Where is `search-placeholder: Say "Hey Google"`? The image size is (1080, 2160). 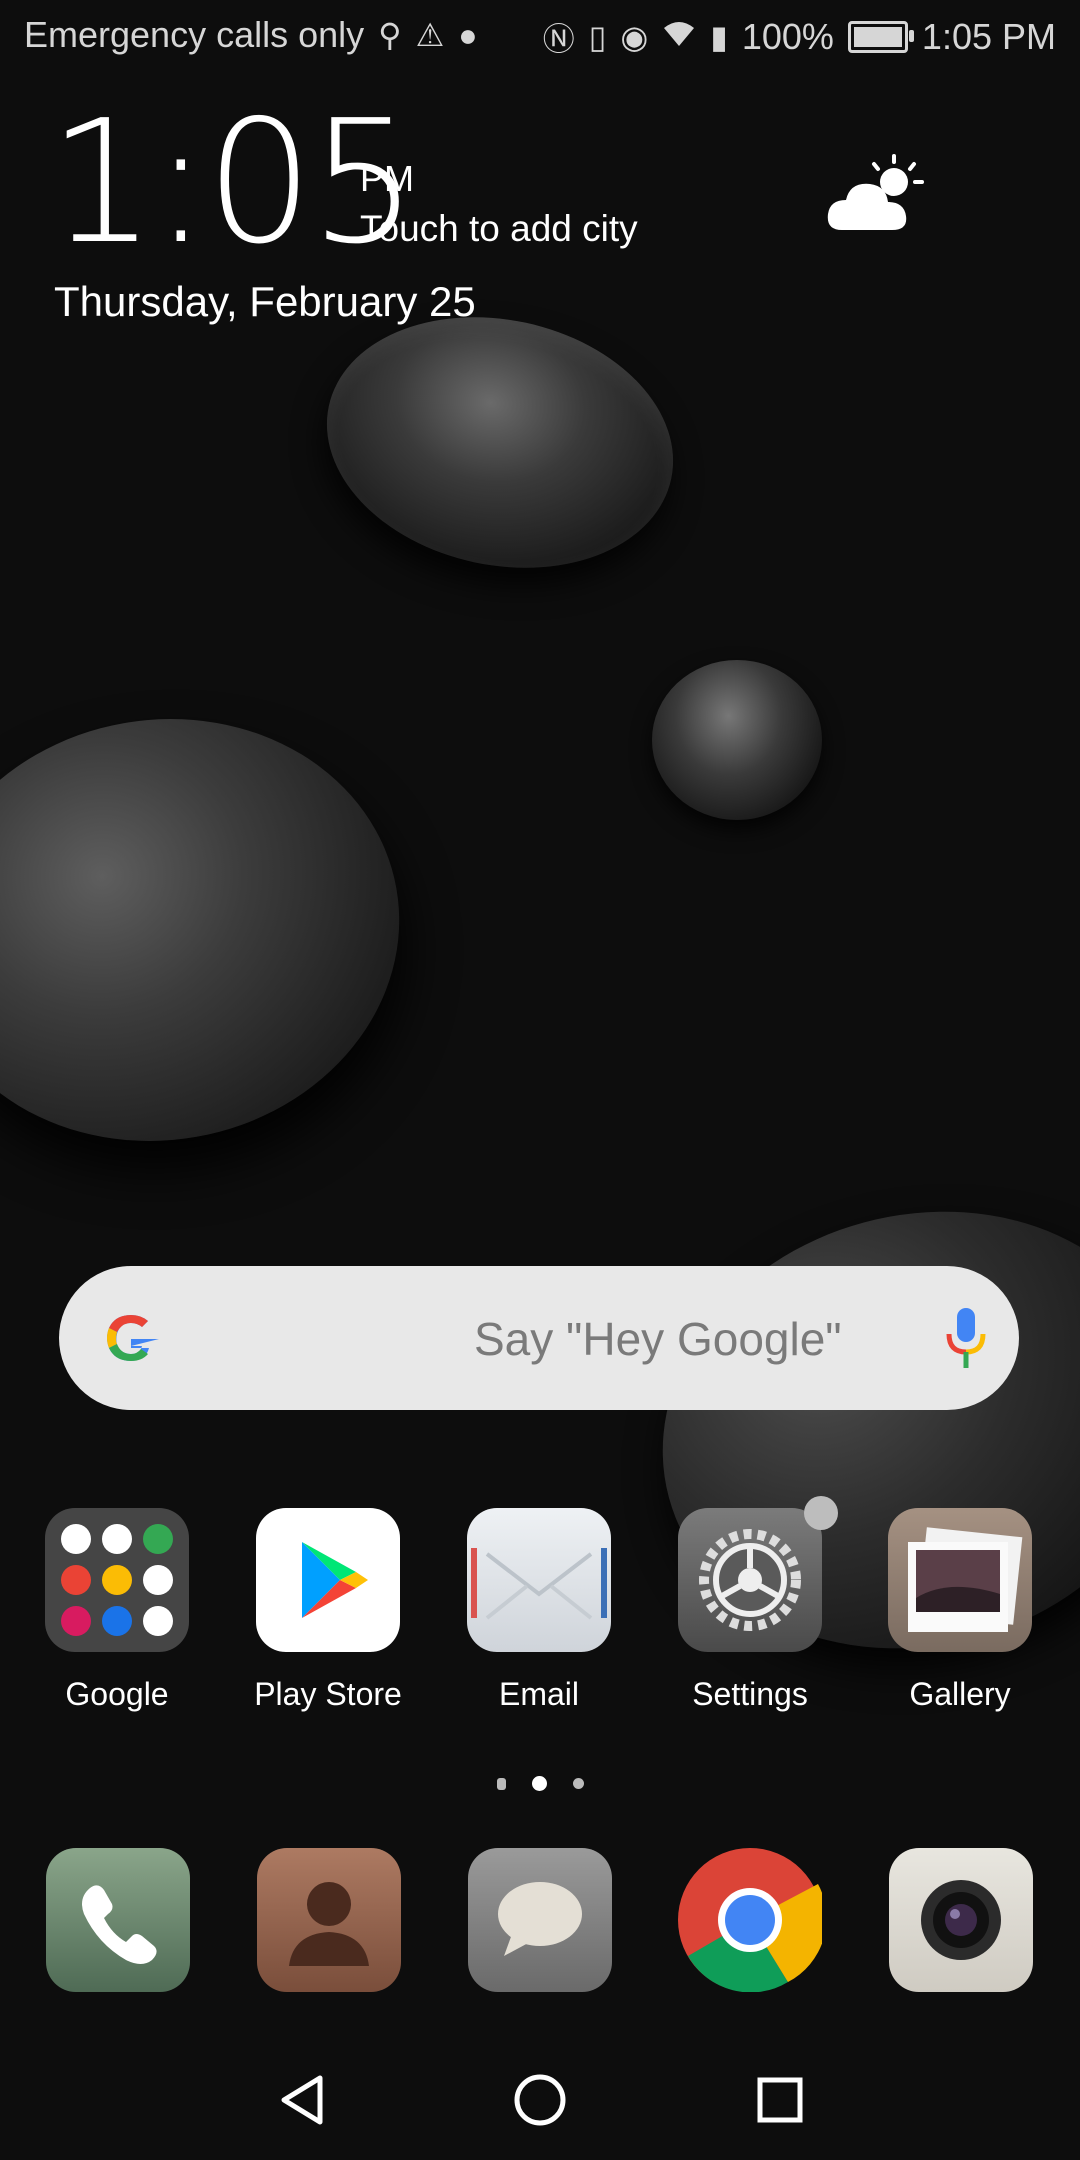
search-placeholder: Say "Hey Google" is located at coordinates (658, 1339).